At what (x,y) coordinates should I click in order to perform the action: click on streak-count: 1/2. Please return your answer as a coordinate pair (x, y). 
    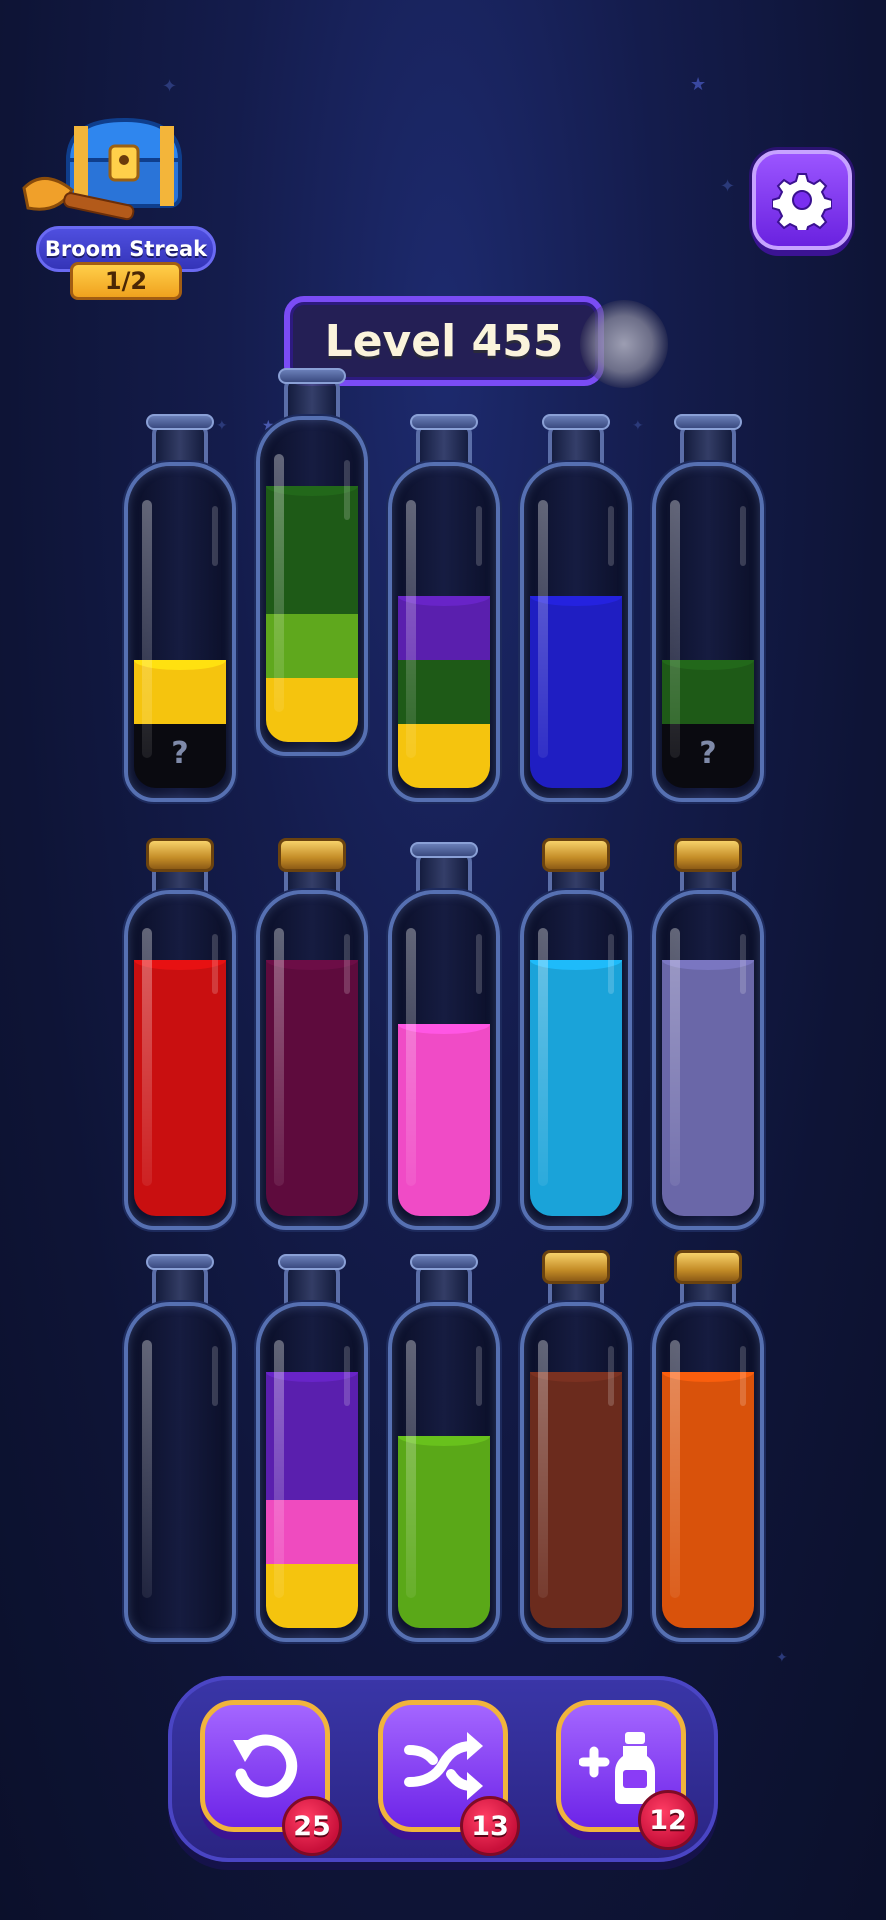
    Looking at the image, I should click on (126, 281).